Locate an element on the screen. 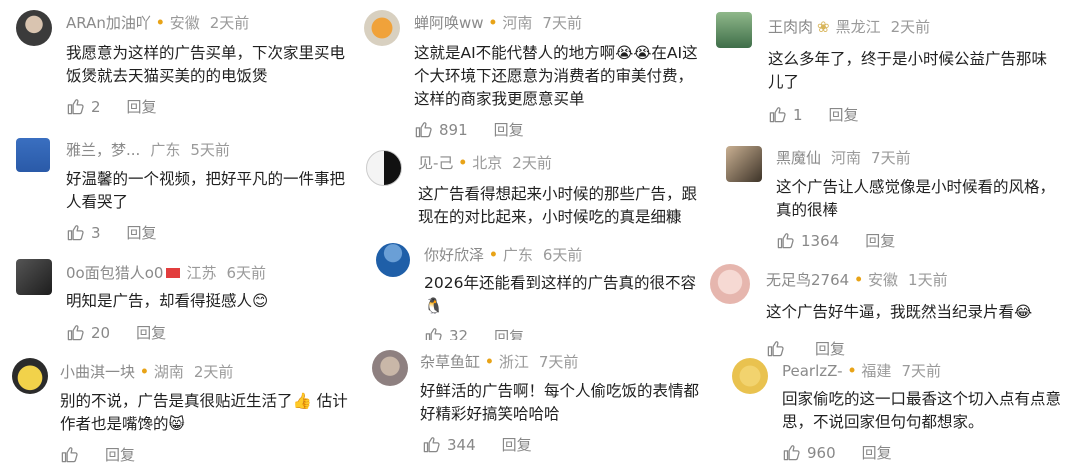 This screenshot has height=467, width=1080. comment-text: 2026年还能看到这样的广告真的很不容易 🐧 is located at coordinates (560, 295).